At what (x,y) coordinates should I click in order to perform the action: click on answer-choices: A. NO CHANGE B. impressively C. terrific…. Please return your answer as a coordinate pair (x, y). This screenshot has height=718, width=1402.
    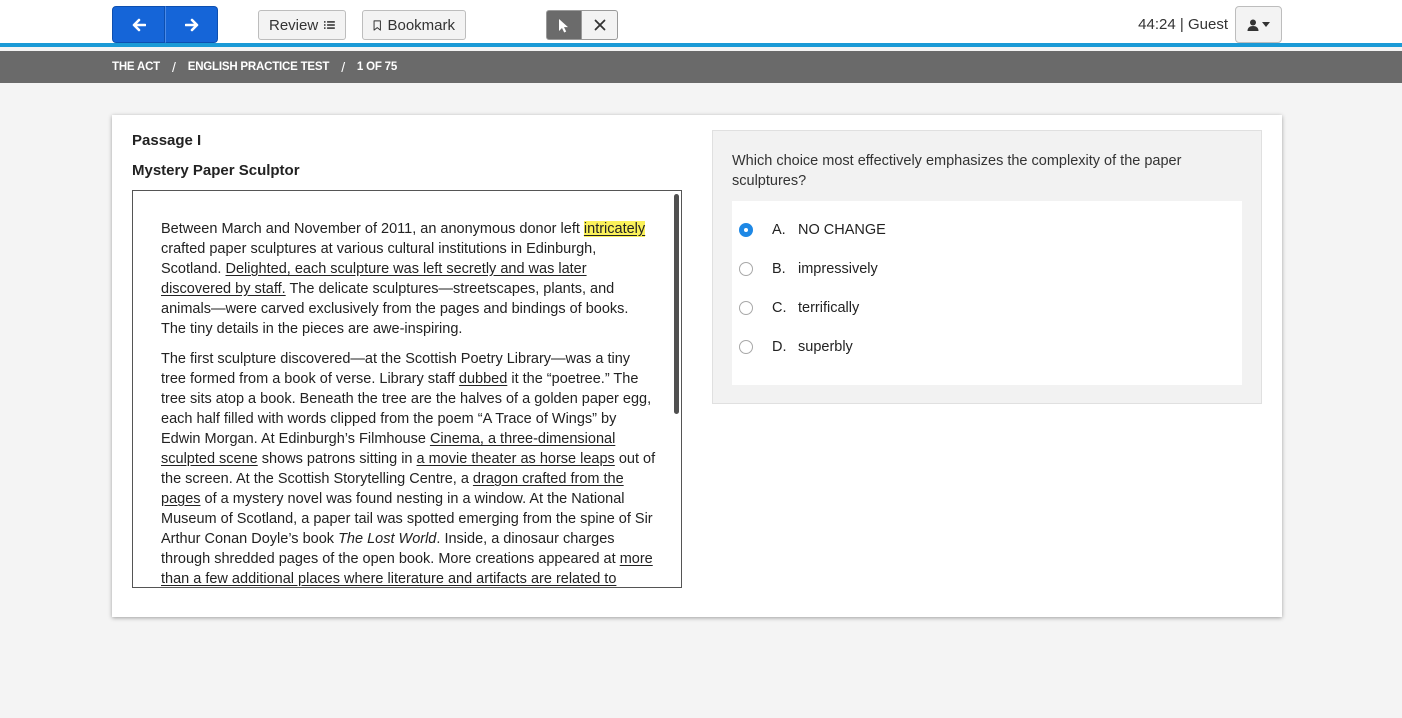
    Looking at the image, I should click on (987, 293).